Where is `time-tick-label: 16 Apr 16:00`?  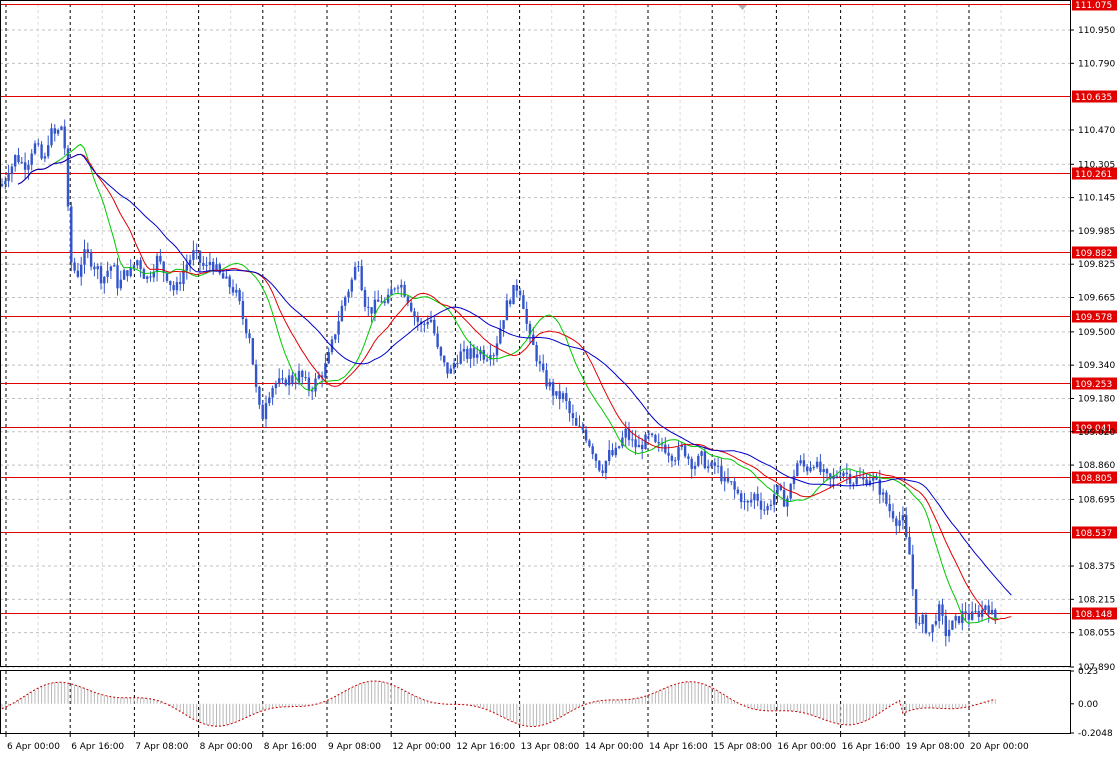
time-tick-label: 16 Apr 16:00 is located at coordinates (871, 747).